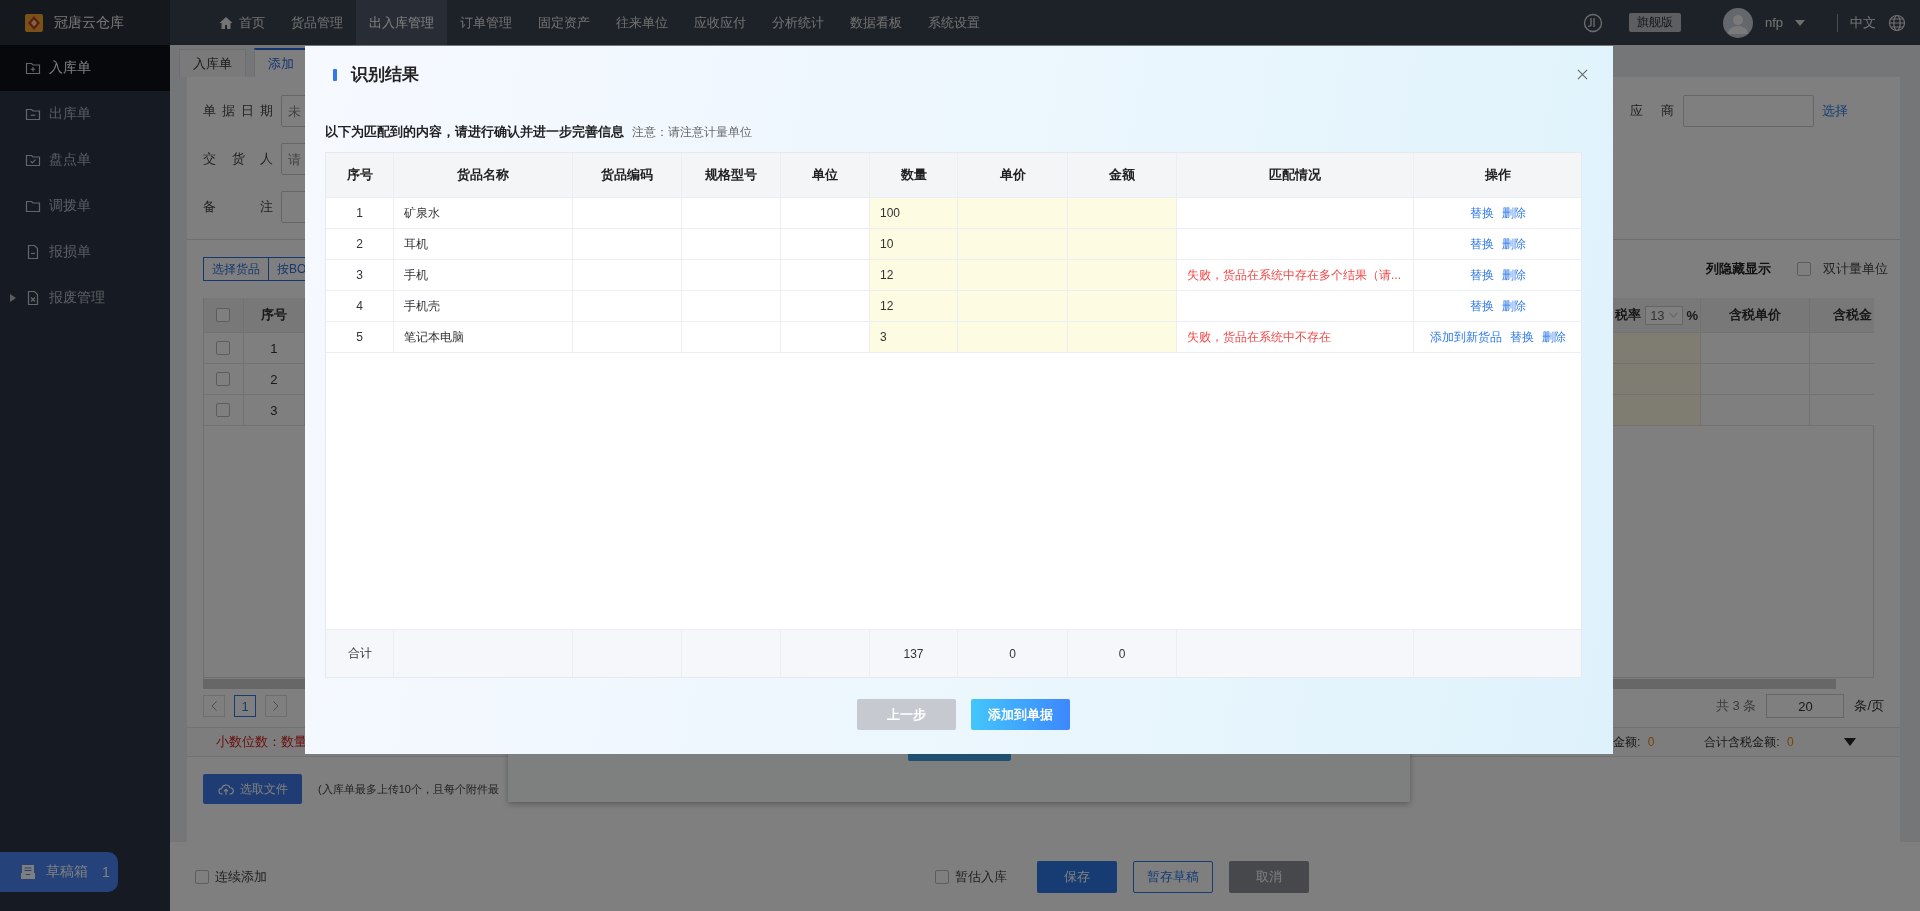 This screenshot has height=911, width=1920. What do you see at coordinates (226, 22) in the screenshot?
I see `home-icon` at bounding box center [226, 22].